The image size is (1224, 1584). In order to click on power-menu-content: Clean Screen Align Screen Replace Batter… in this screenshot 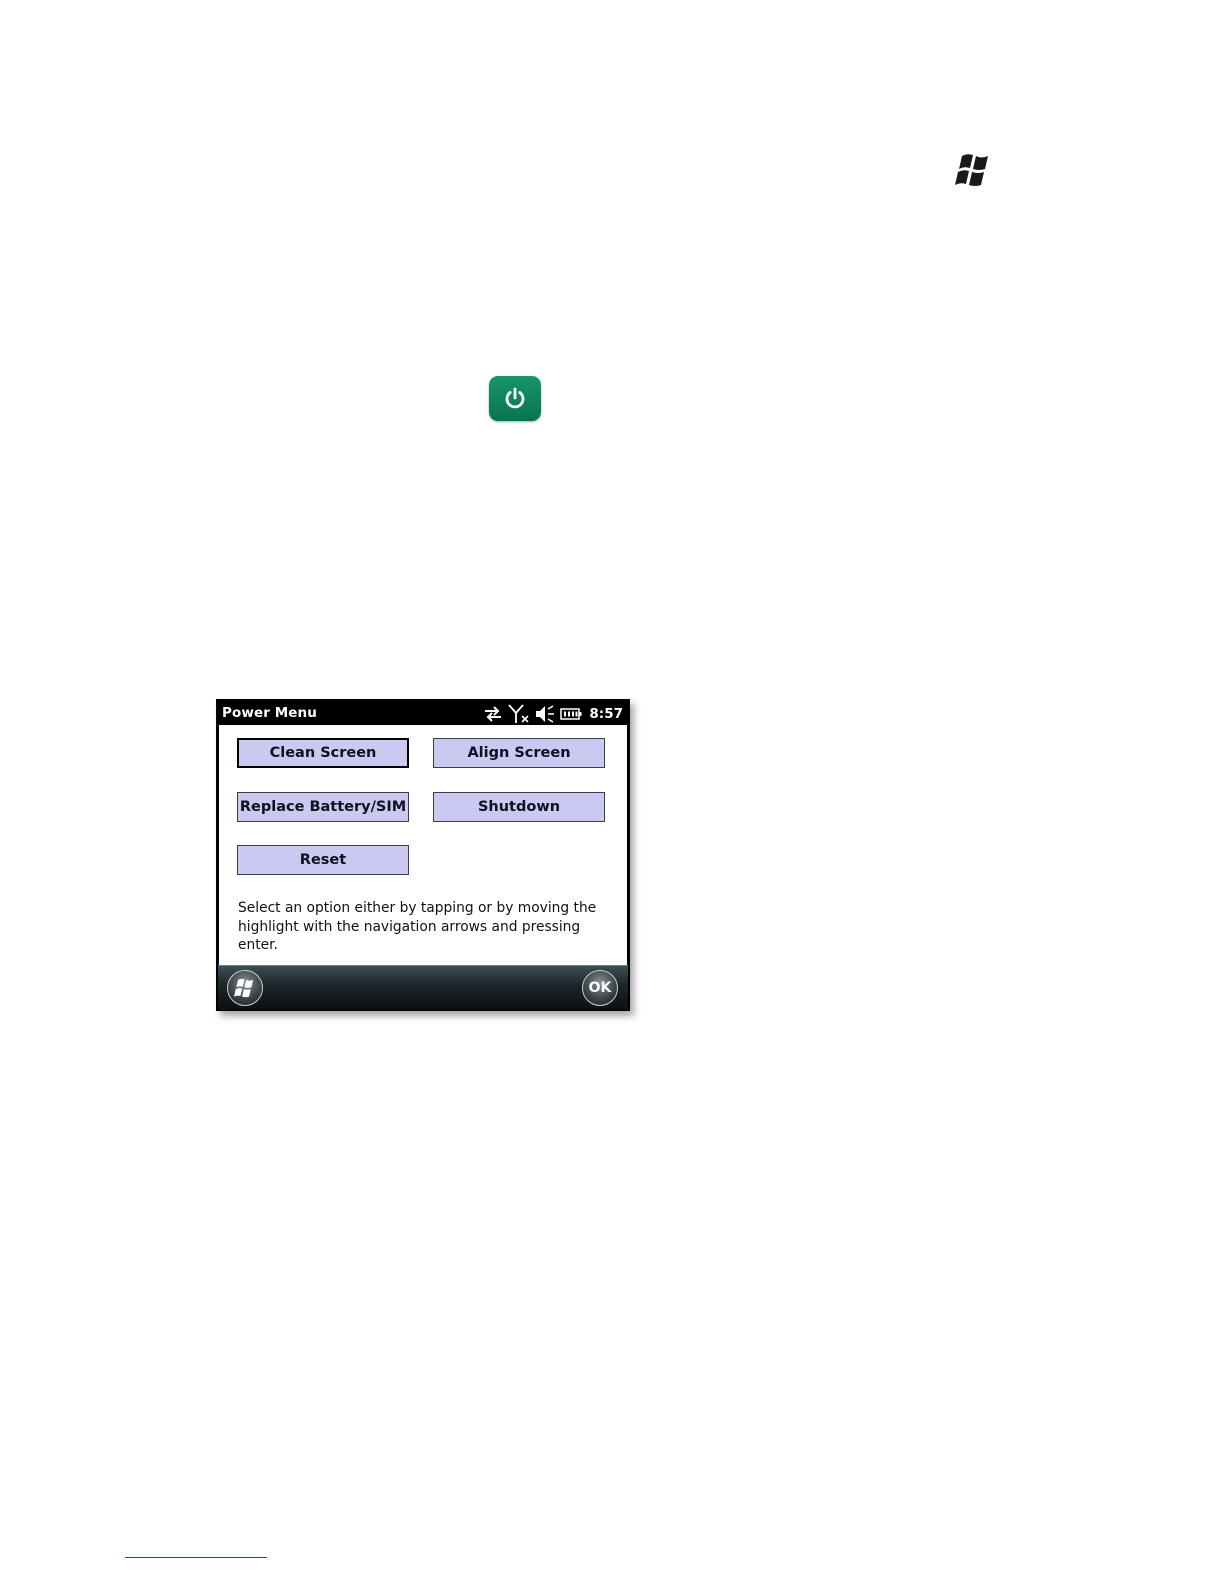, I will do `click(423, 845)`.